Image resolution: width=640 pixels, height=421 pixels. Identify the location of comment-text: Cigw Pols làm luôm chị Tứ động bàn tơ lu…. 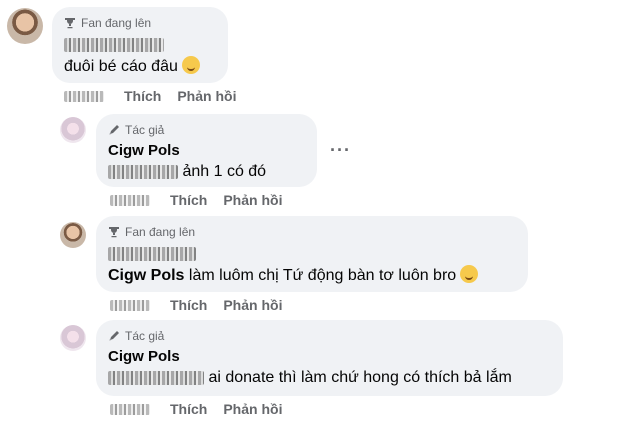
(312, 276).